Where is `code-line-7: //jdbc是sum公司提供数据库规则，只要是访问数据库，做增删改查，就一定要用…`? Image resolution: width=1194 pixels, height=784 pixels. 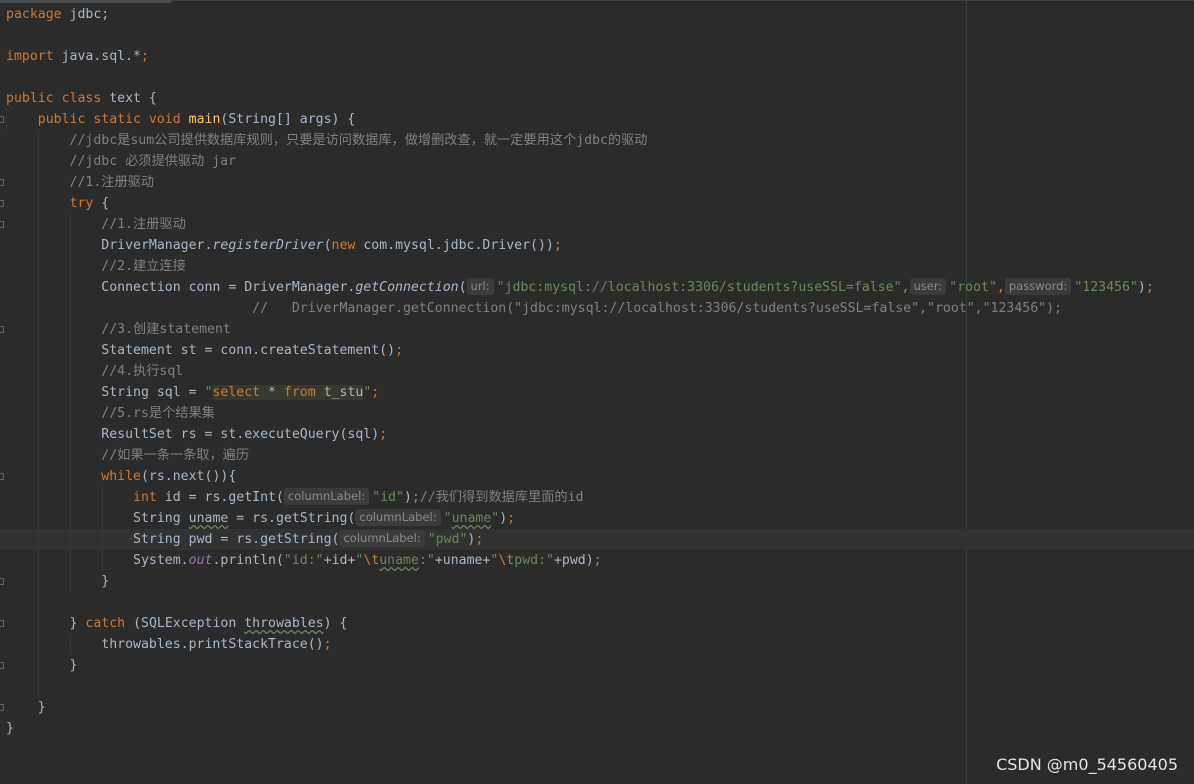 code-line-7: //jdbc是sum公司提供数据库规则，只要是访问数据库，做增删改查，就一定要用… is located at coordinates (597, 140).